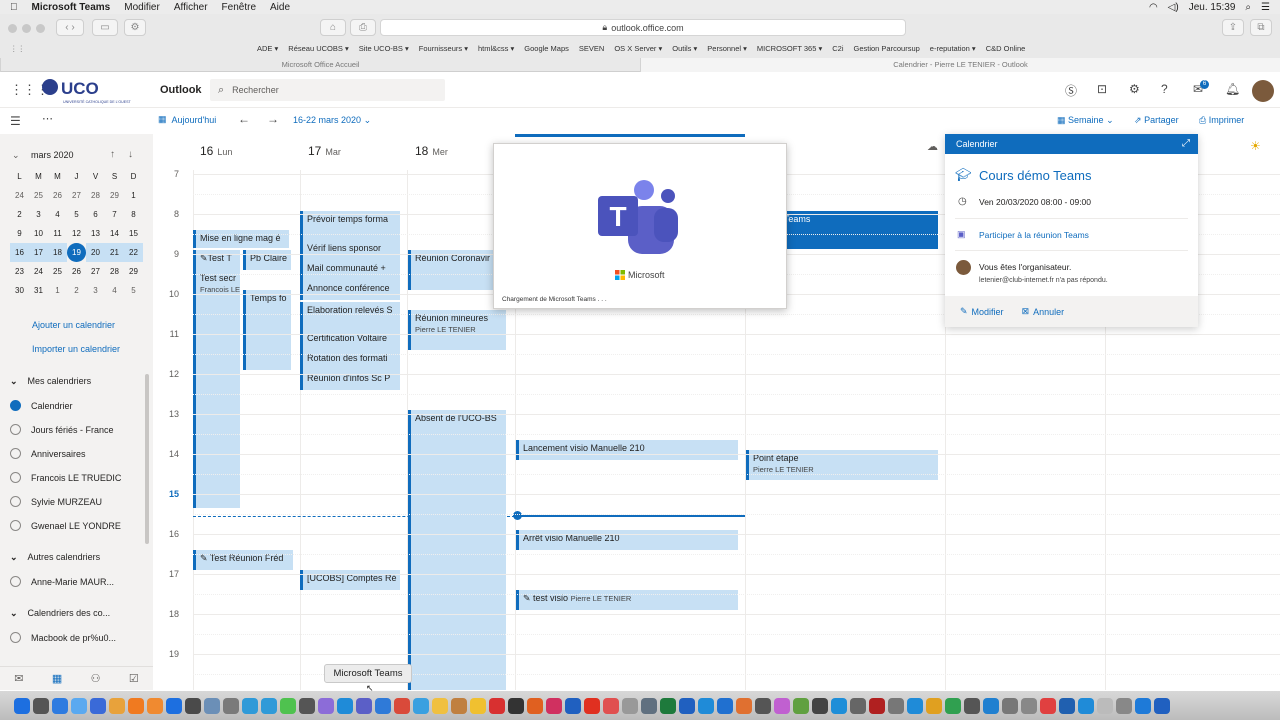  Describe the element at coordinates (318, 48) in the screenshot. I see `bookmark: Réseau UCOBS ▾` at that location.